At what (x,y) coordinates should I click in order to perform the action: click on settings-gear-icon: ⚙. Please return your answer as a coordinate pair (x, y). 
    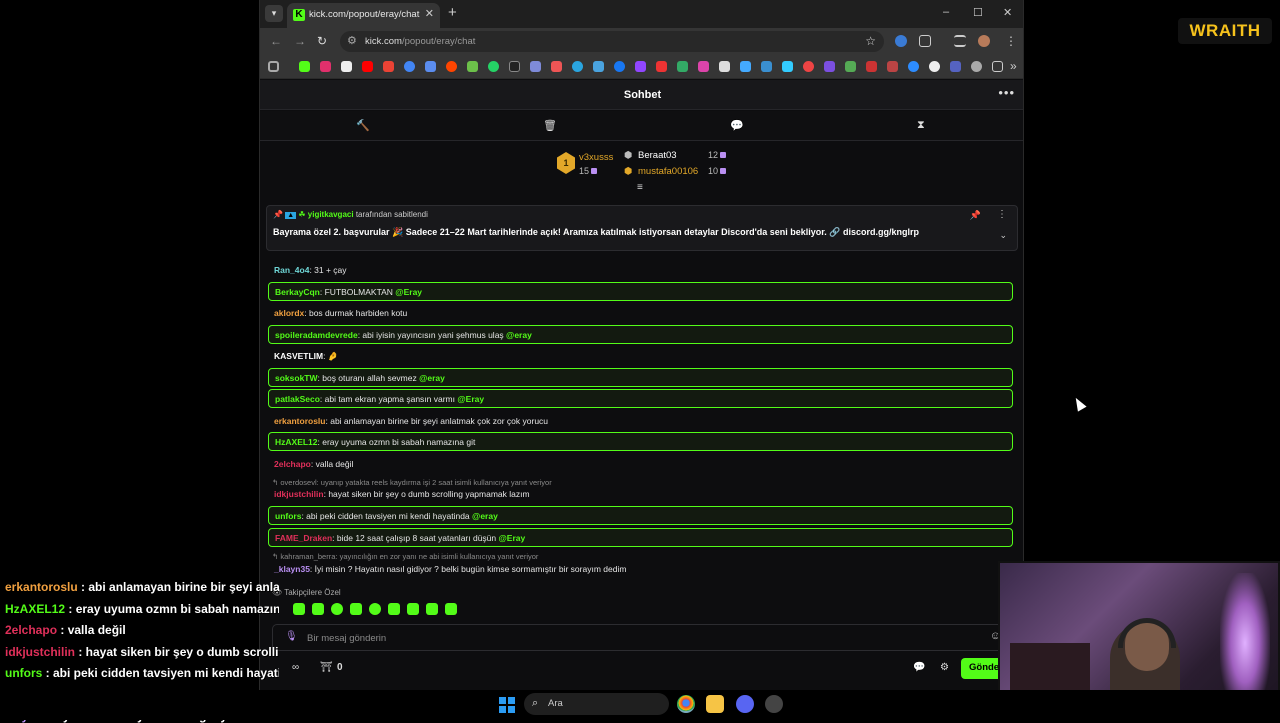
    Looking at the image, I should click on (944, 667).